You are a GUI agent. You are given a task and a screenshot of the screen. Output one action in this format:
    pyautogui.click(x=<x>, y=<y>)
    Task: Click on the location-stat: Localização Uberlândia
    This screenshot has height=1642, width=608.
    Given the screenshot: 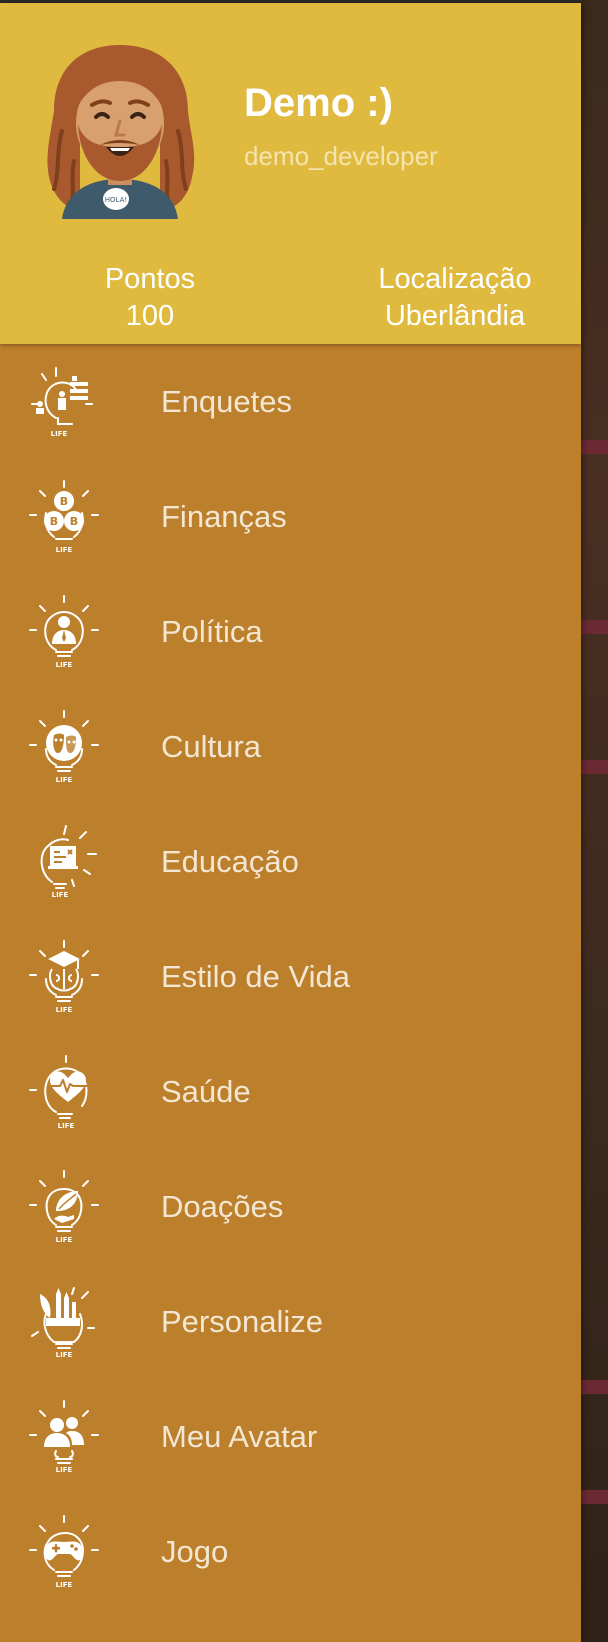 What is the action you would take?
    pyautogui.click(x=455, y=298)
    